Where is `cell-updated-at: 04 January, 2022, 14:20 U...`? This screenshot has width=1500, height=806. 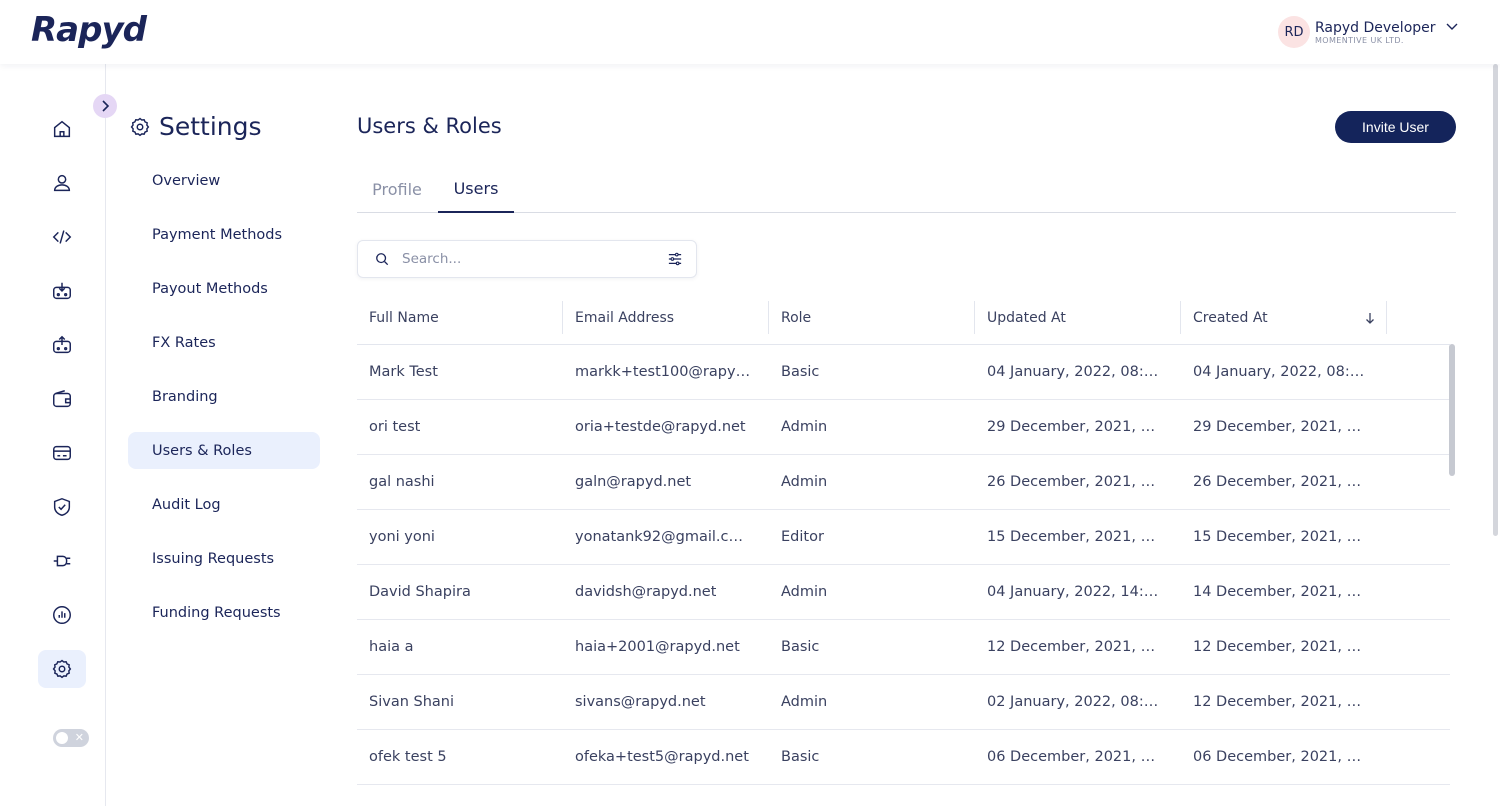 cell-updated-at: 04 January, 2022, 14:20 U... is located at coordinates (1075, 592).